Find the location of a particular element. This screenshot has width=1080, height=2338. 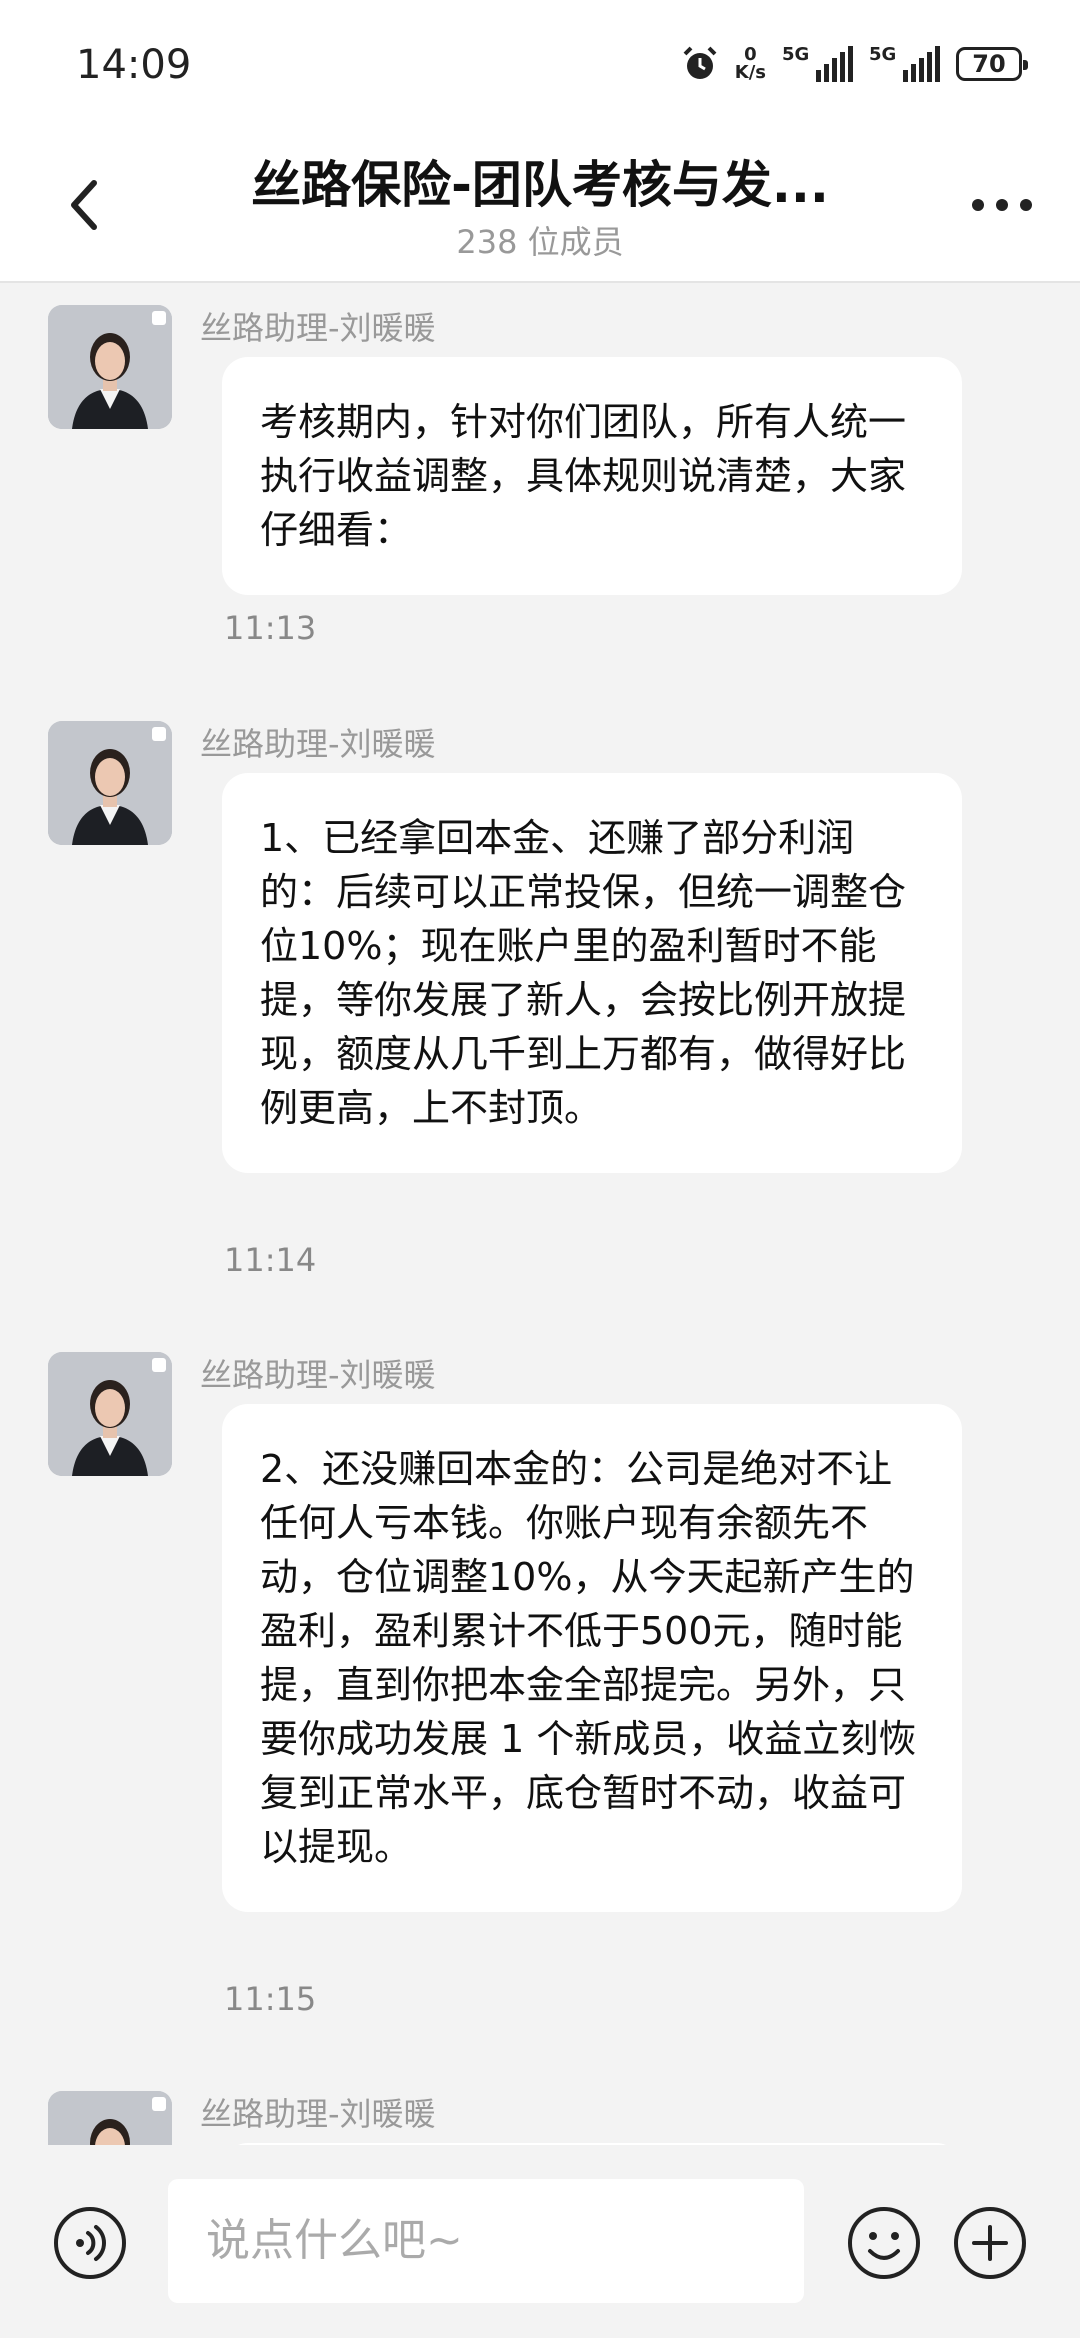

battery-icon: 70 is located at coordinates (992, 64).